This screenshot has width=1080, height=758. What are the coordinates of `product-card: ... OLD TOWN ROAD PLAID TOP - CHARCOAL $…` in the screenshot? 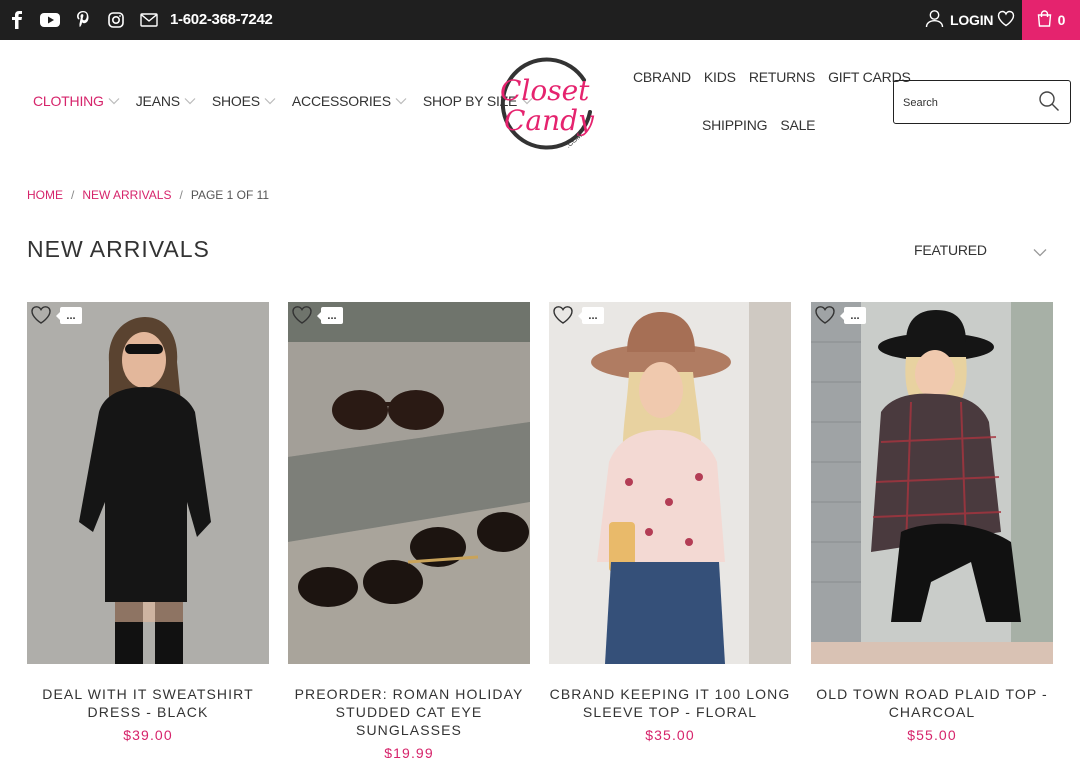 It's located at (932, 522).